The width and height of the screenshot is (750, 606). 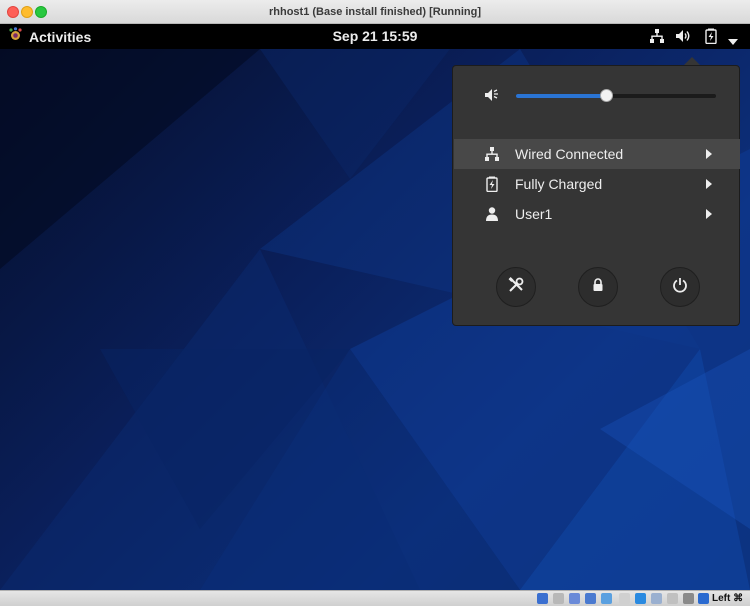 What do you see at coordinates (561, 96) in the screenshot?
I see `volume-slider-fill` at bounding box center [561, 96].